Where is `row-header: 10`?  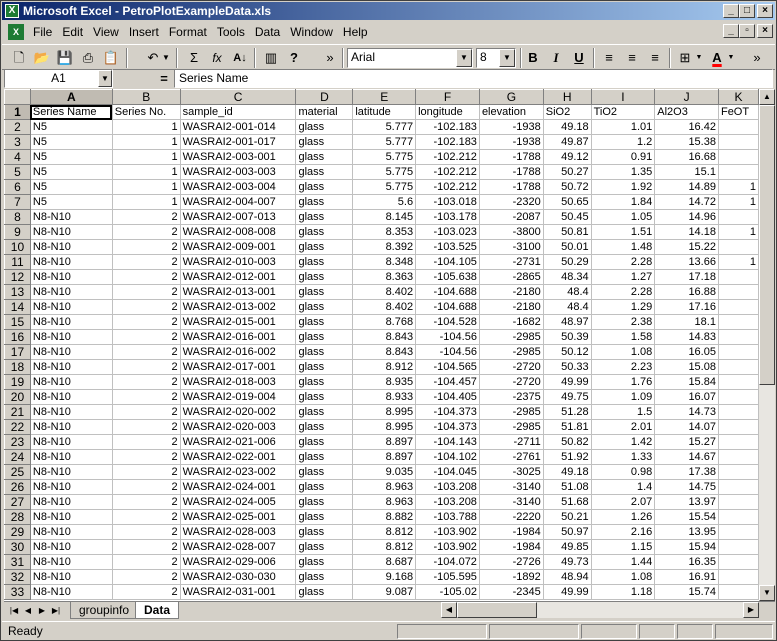 row-header: 10 is located at coordinates (17, 247).